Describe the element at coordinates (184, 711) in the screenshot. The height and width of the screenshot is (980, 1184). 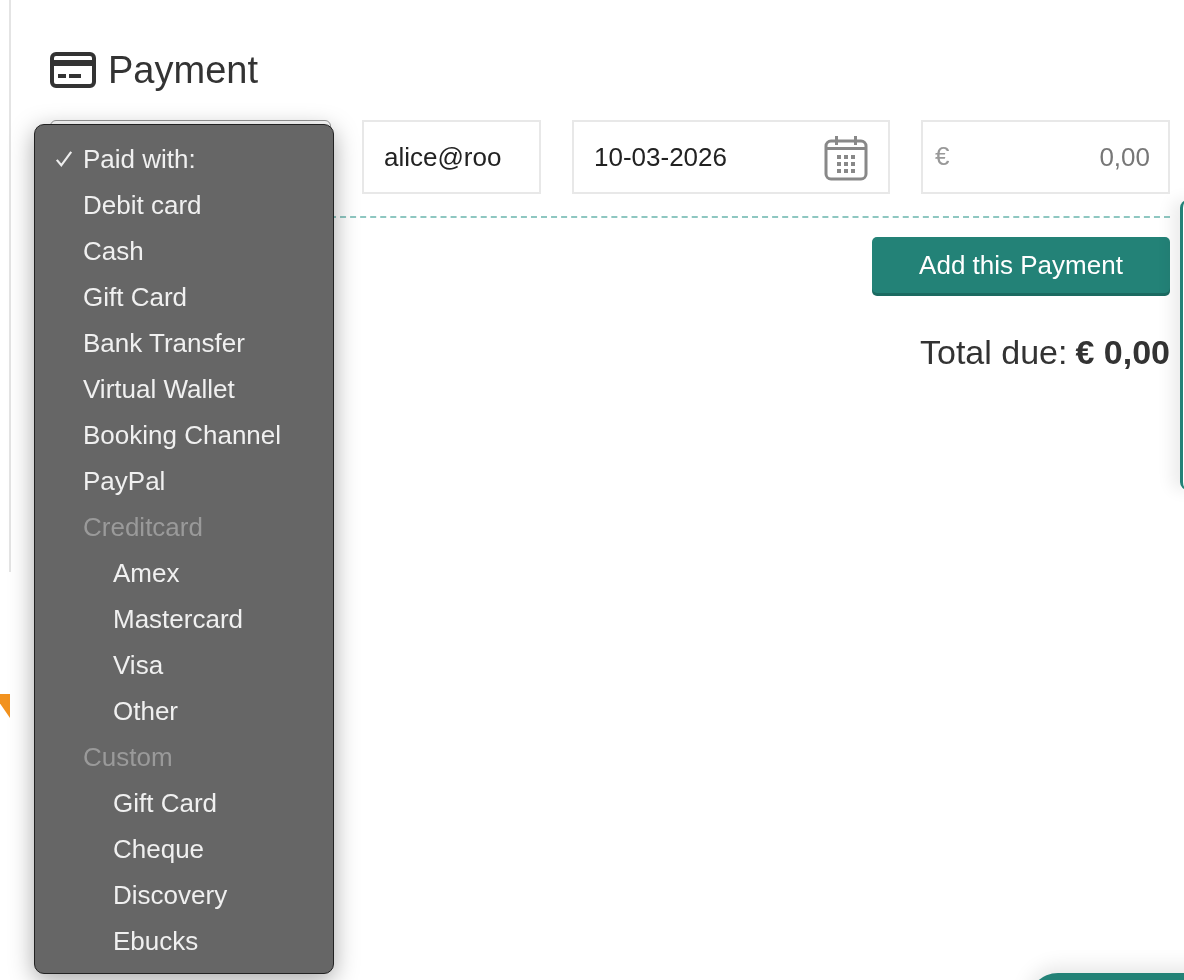
I see `menu-option: Other` at that location.